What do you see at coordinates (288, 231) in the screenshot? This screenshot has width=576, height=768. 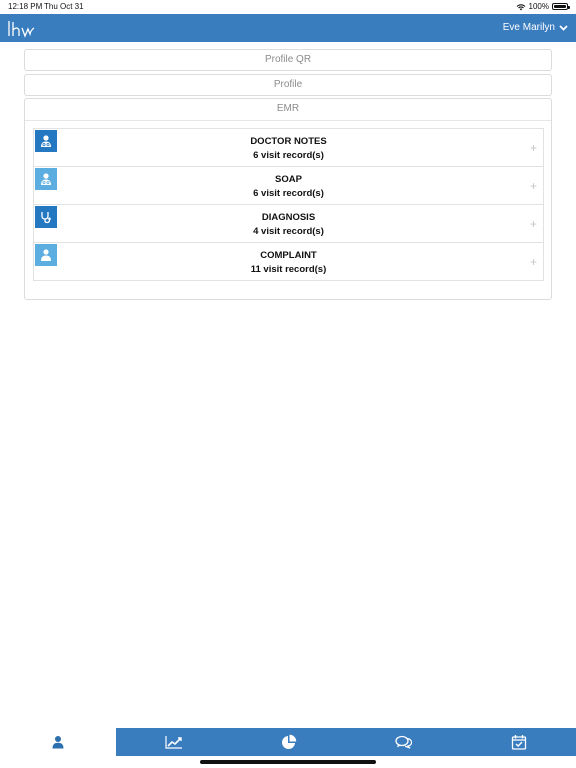 I see `record-count: 4 visit record(s)` at bounding box center [288, 231].